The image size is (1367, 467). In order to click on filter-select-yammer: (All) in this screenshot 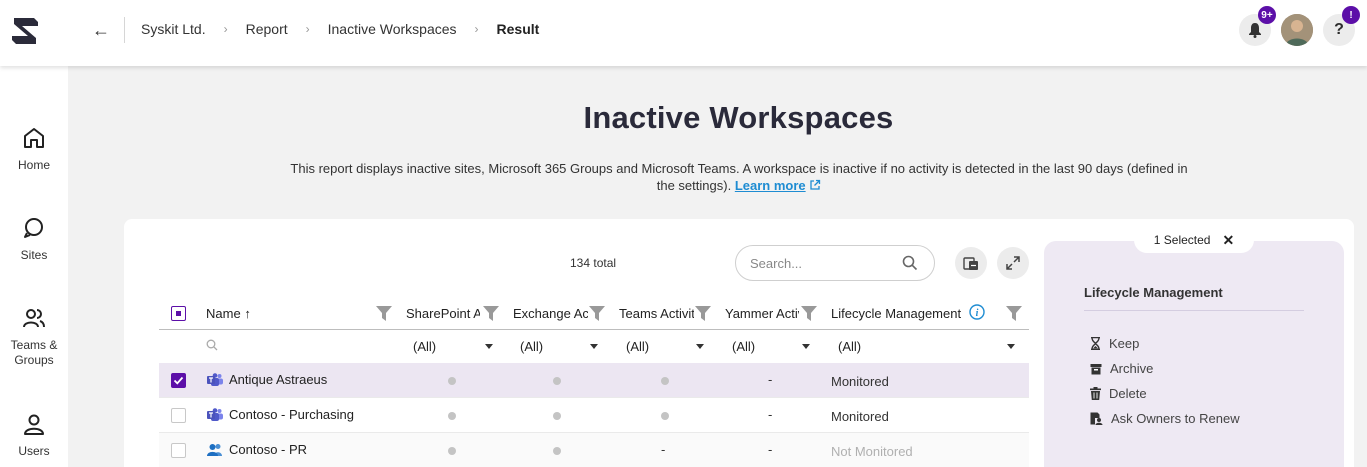, I will do `click(743, 346)`.